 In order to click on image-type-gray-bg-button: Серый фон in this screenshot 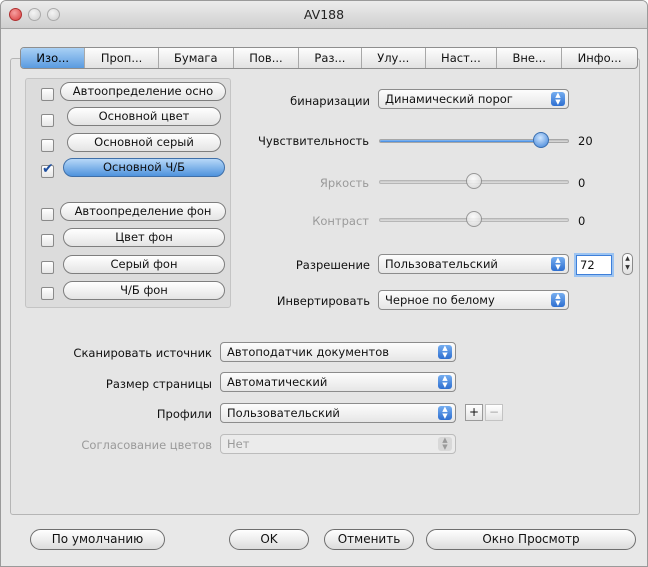, I will do `click(144, 264)`.